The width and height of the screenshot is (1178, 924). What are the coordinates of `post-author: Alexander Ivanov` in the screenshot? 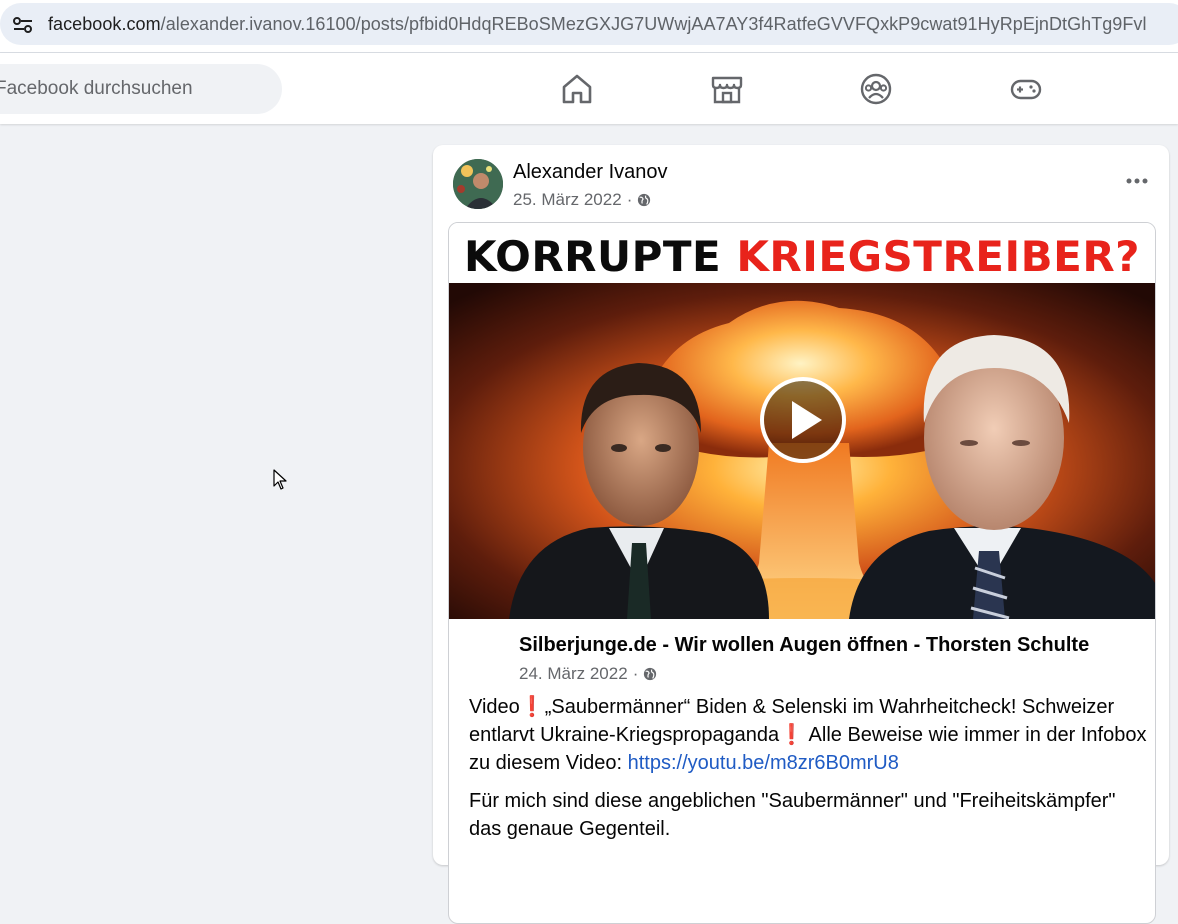 It's located at (590, 172).